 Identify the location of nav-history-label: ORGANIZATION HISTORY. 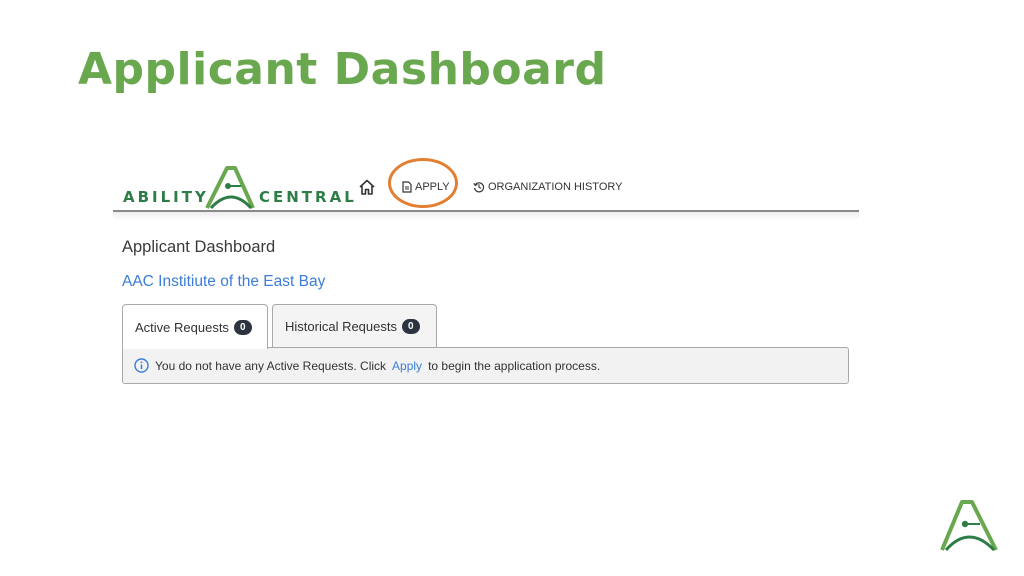
(555, 187).